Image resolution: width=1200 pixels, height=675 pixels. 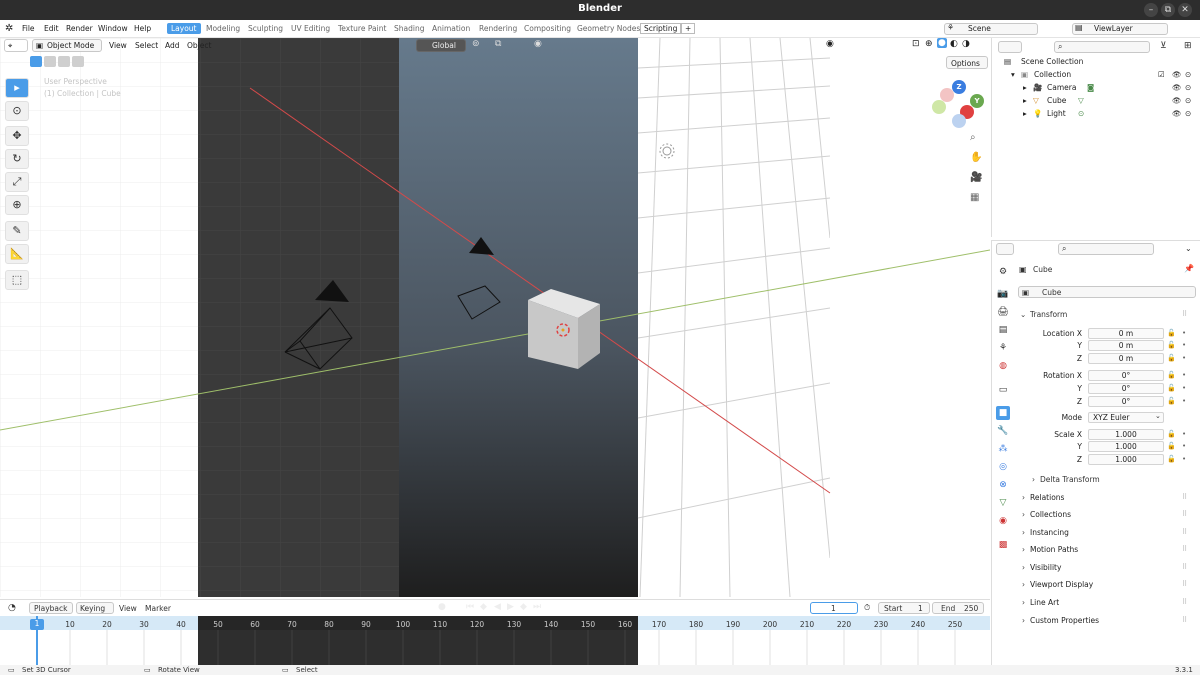 What do you see at coordinates (1188, 248) in the screenshot?
I see `chevron-down-icon: ⌄` at bounding box center [1188, 248].